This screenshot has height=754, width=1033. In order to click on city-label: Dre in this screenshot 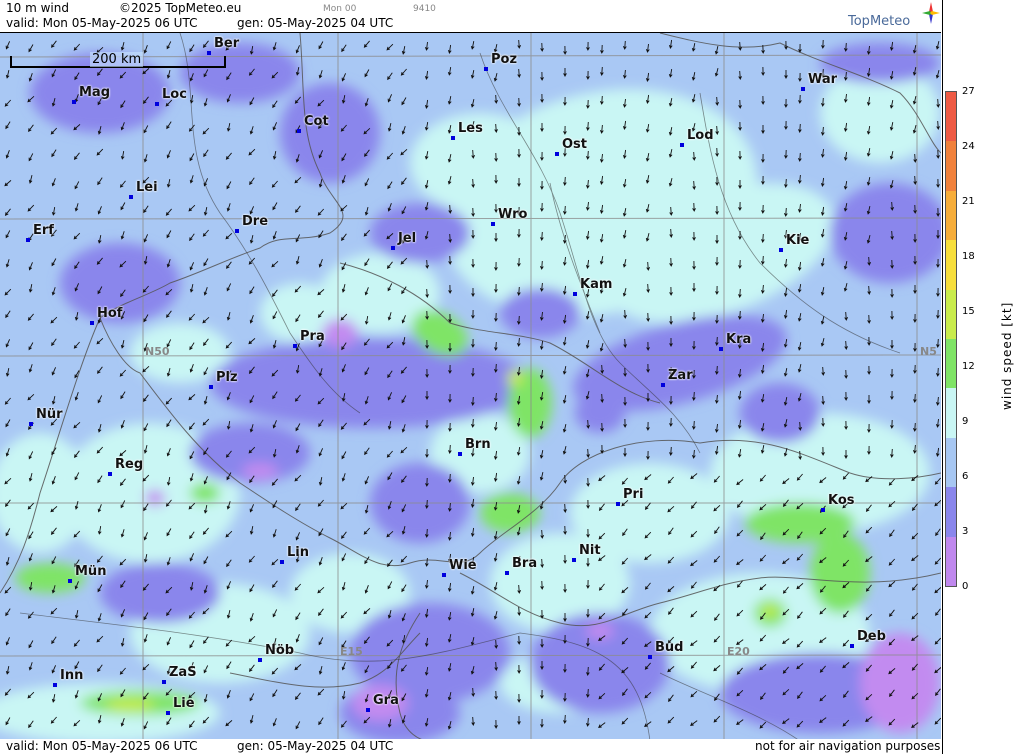, I will do `click(255, 221)`.